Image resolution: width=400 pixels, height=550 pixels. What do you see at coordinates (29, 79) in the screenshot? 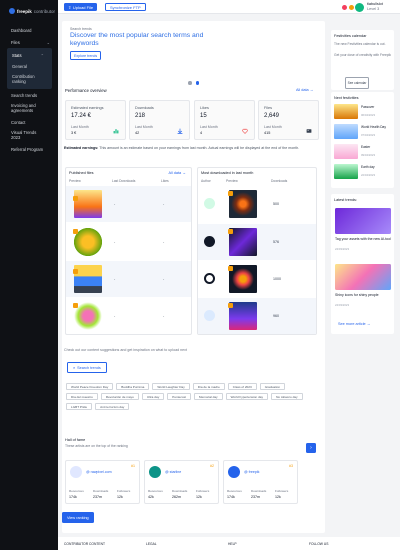
I see `sidebar-item-contribution-ranking: Contribution ranking` at bounding box center [29, 79].